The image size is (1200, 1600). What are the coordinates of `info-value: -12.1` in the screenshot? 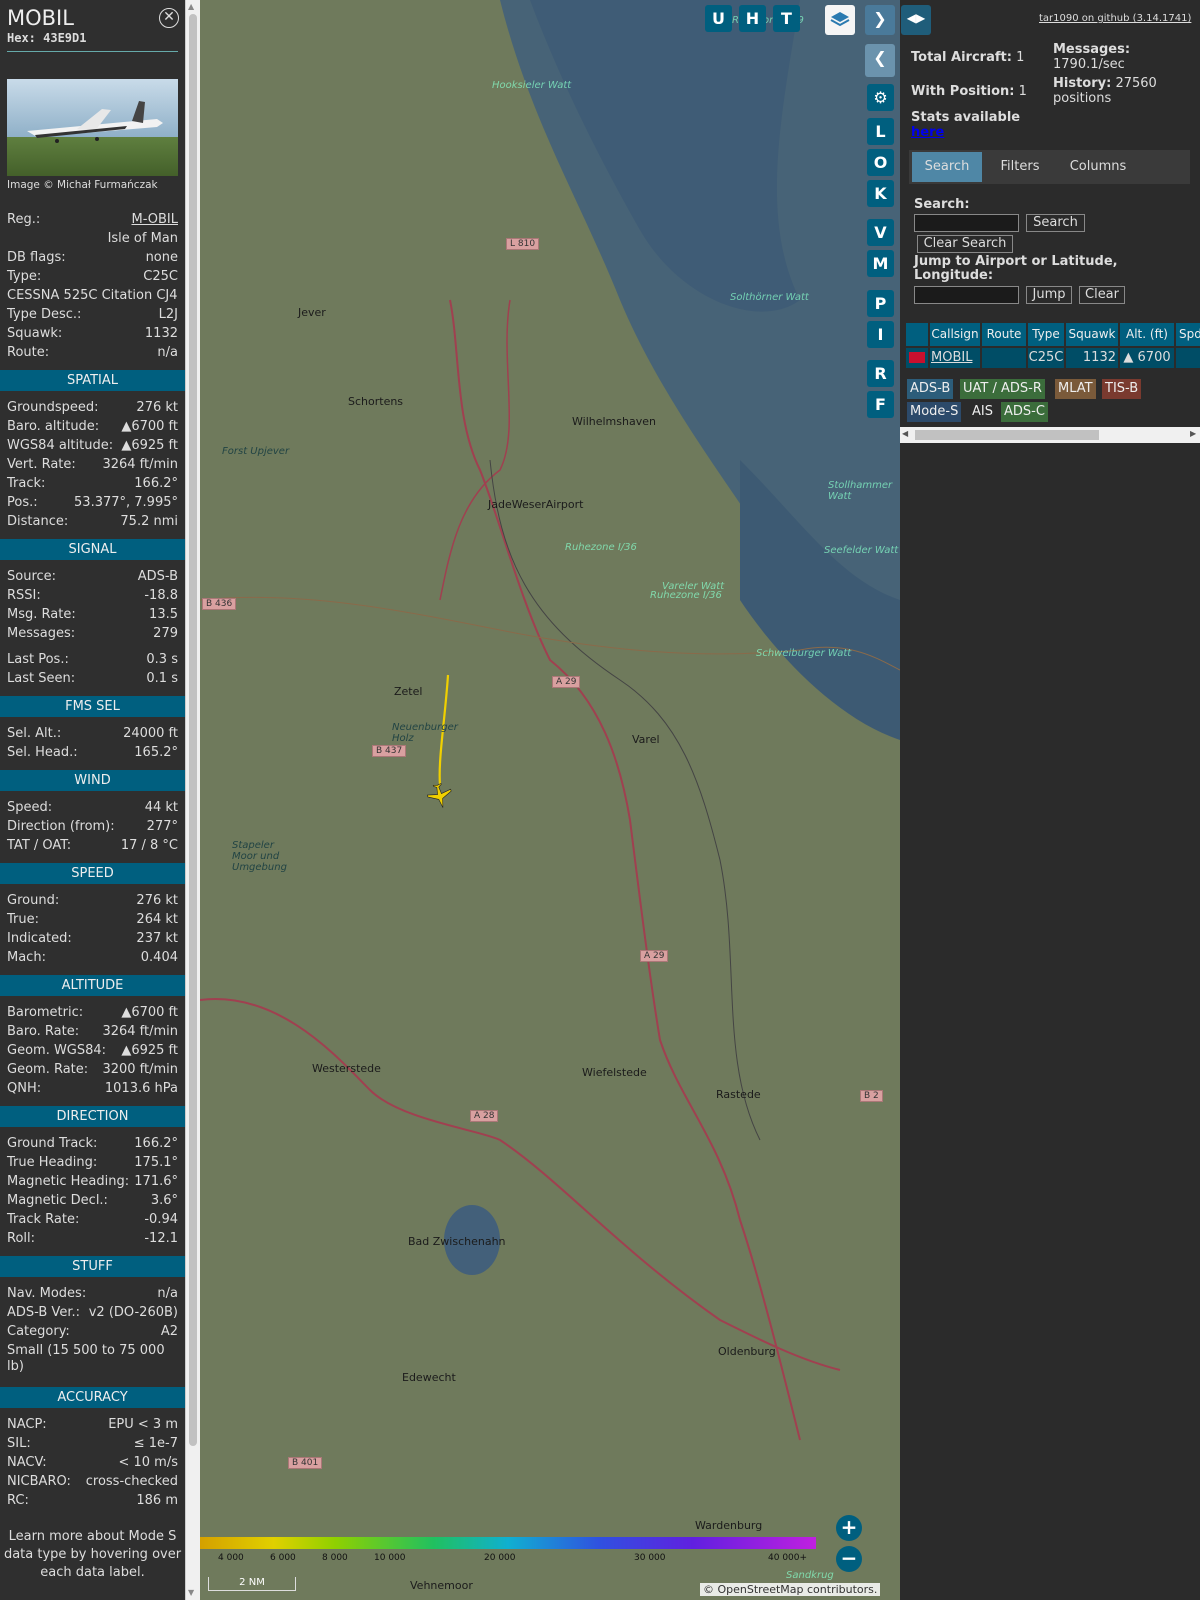 It's located at (161, 1238).